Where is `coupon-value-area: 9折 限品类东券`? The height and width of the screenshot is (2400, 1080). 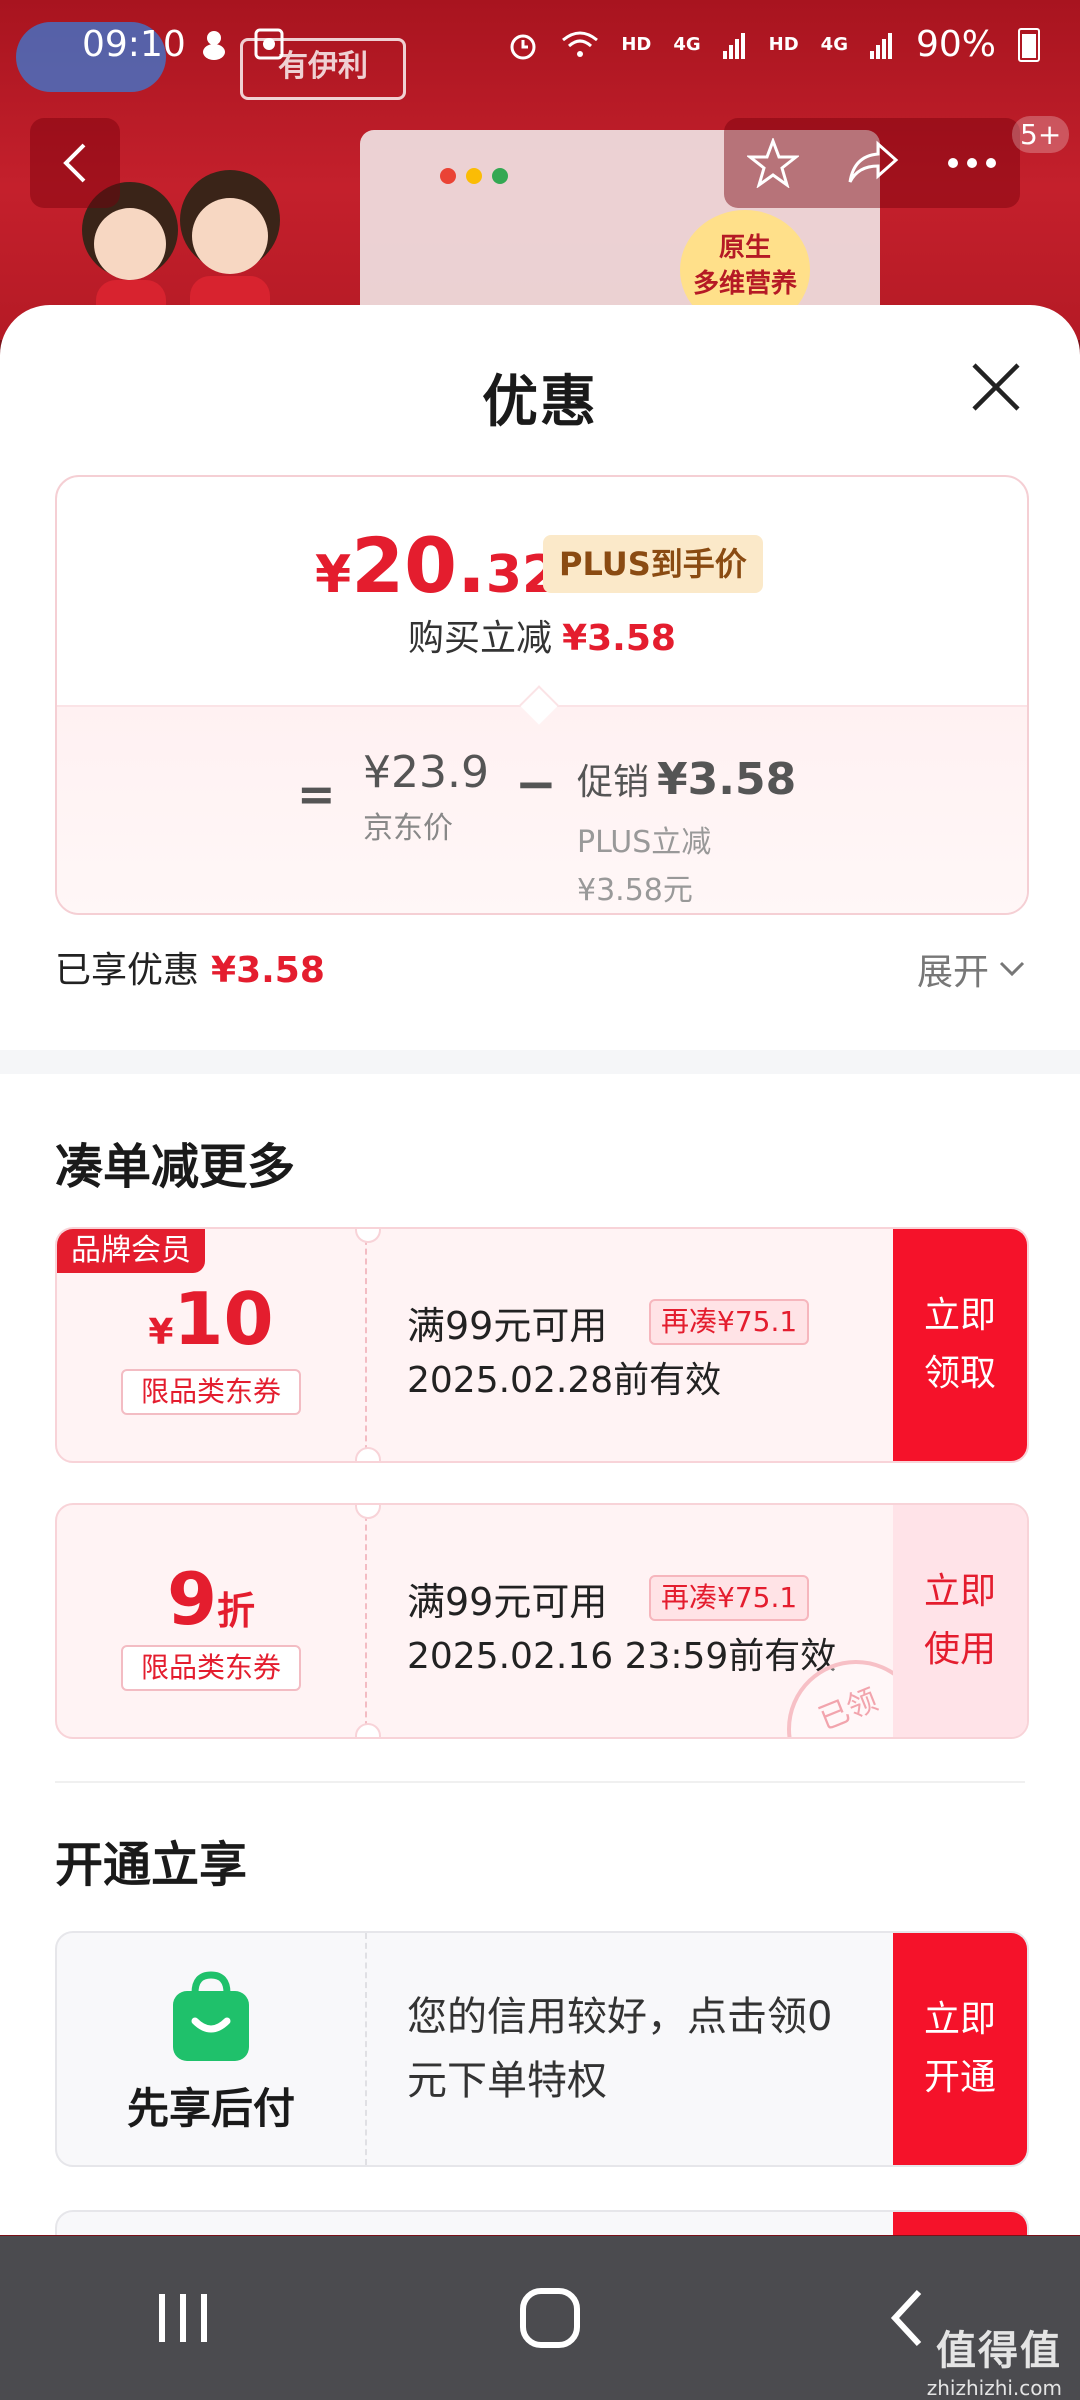 coupon-value-area: 9折 限品类东券 is located at coordinates (211, 1621).